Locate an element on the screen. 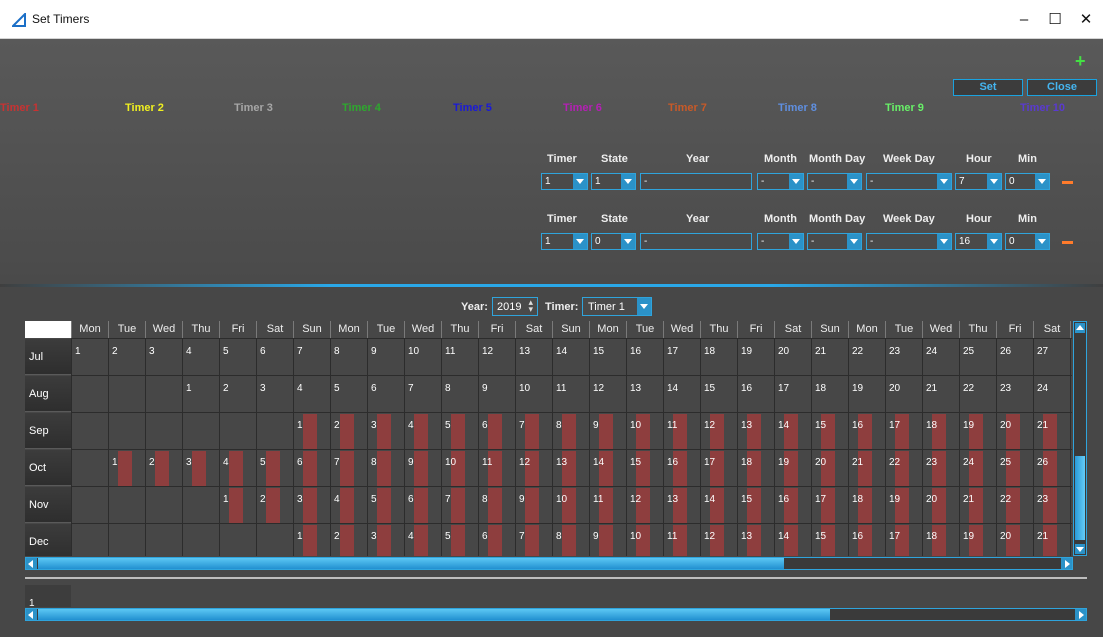  scroll-up-icon is located at coordinates (1080, 328).